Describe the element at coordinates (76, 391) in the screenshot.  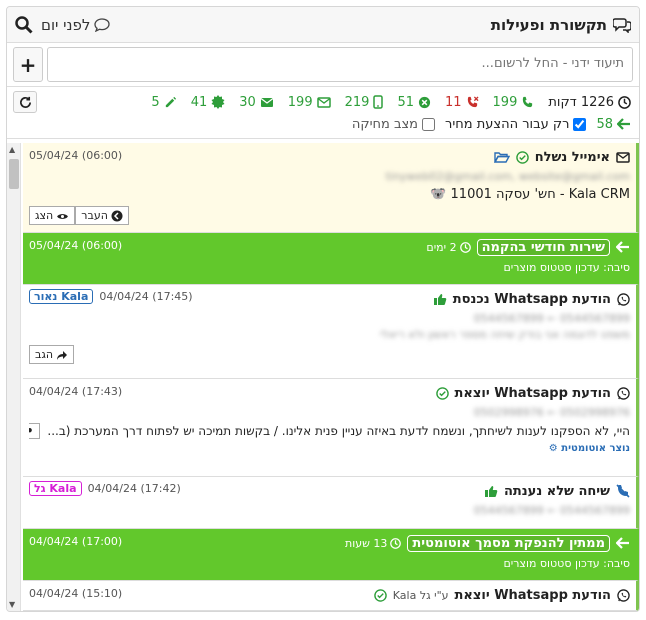
I see `item-date: 04/04/24 (17:43)` at that location.